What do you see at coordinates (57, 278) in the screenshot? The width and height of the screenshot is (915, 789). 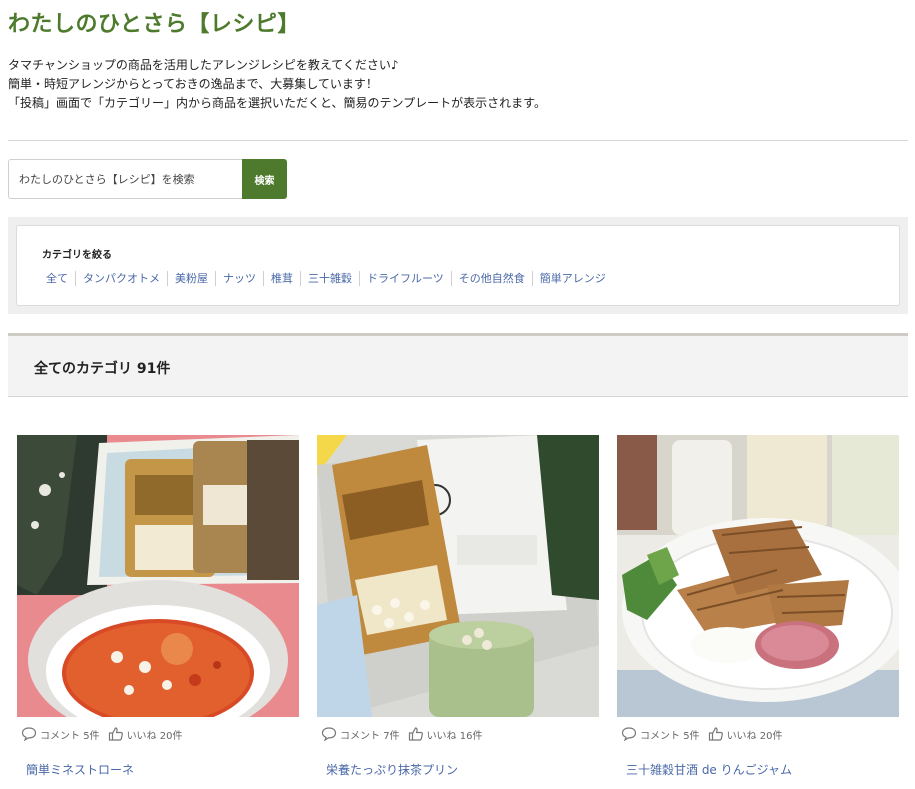 I see `category-link-all: 全て` at bounding box center [57, 278].